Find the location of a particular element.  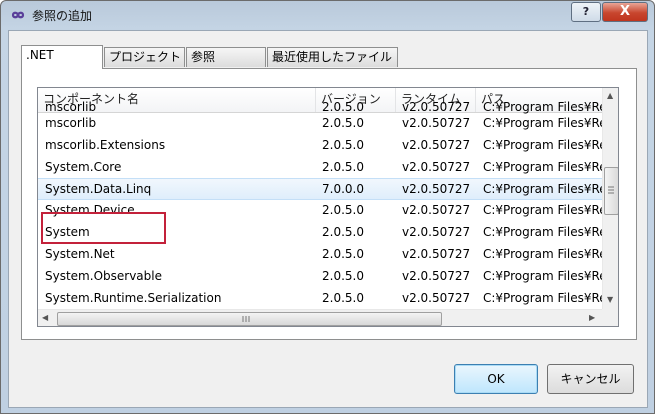

cancel-button: キャンセル is located at coordinates (590, 379).